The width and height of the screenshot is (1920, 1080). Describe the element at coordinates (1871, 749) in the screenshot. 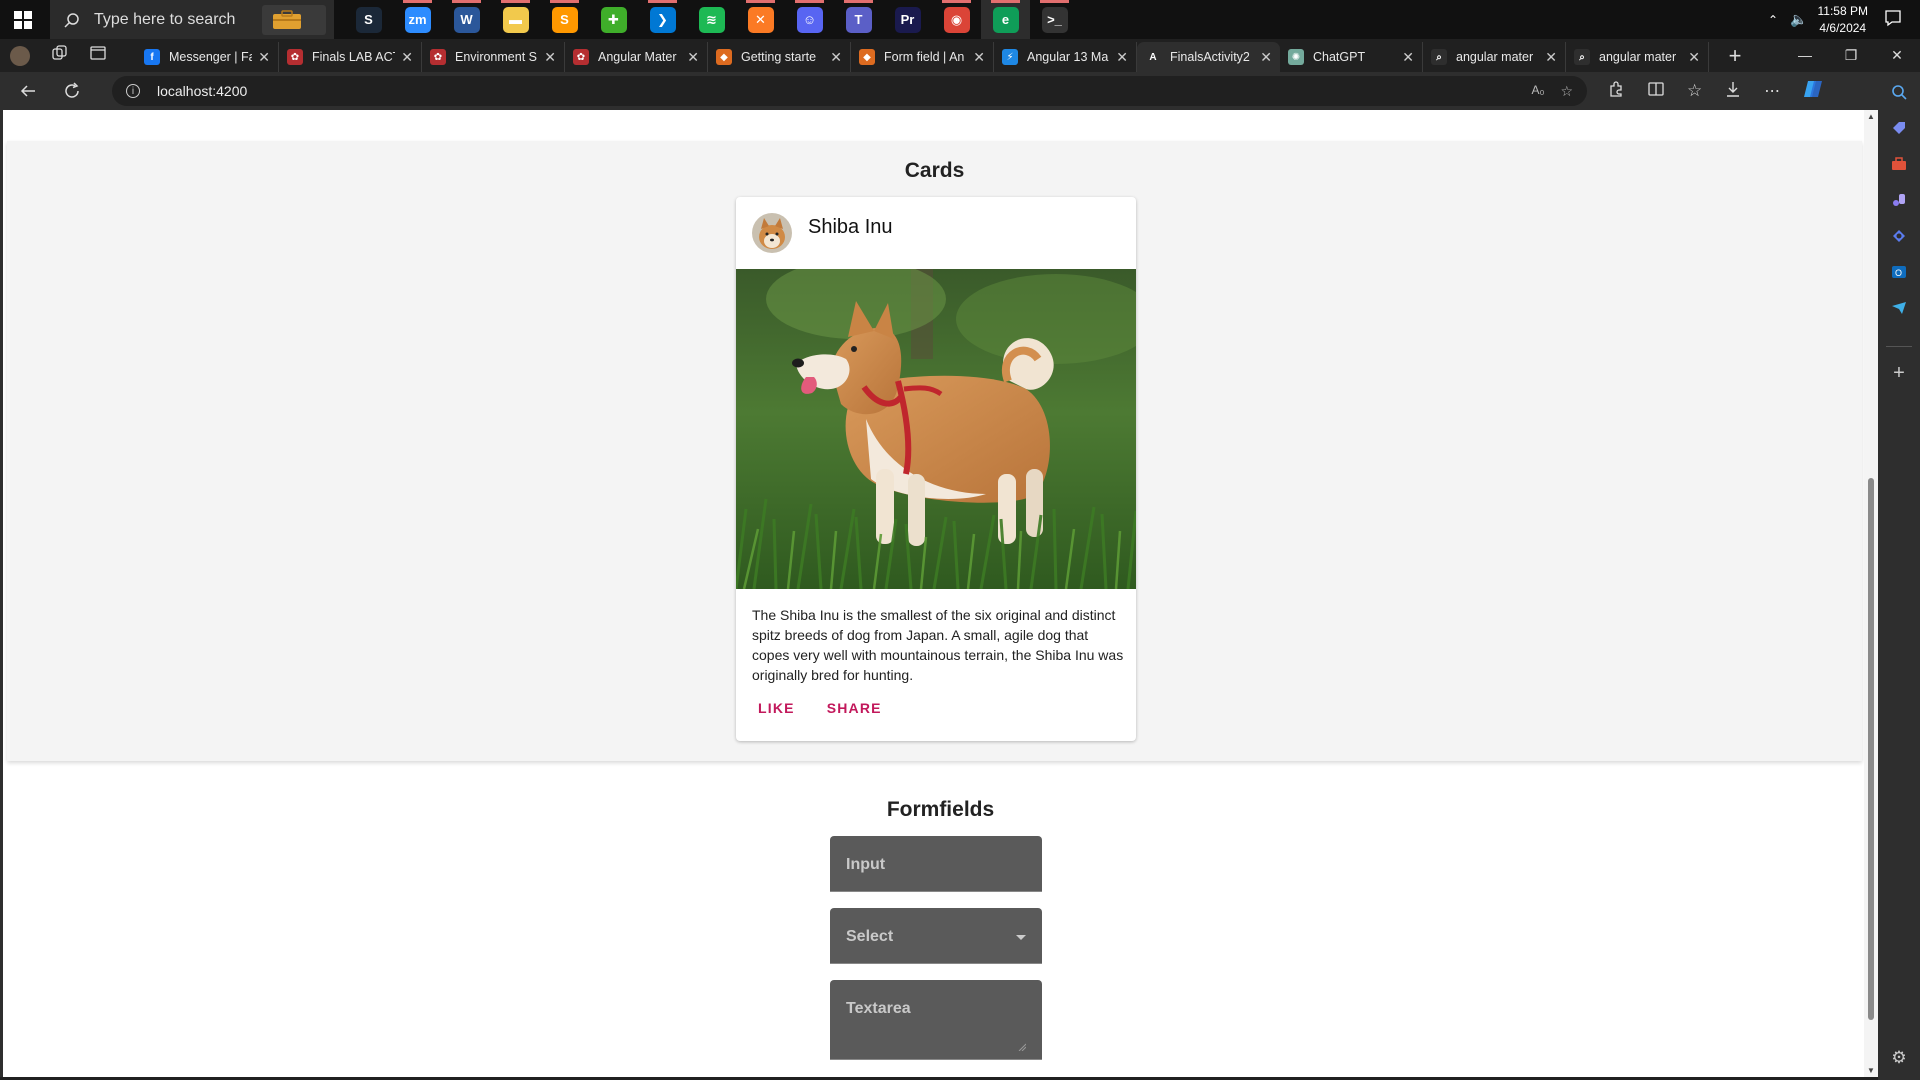

I see `scroll-thumb` at that location.